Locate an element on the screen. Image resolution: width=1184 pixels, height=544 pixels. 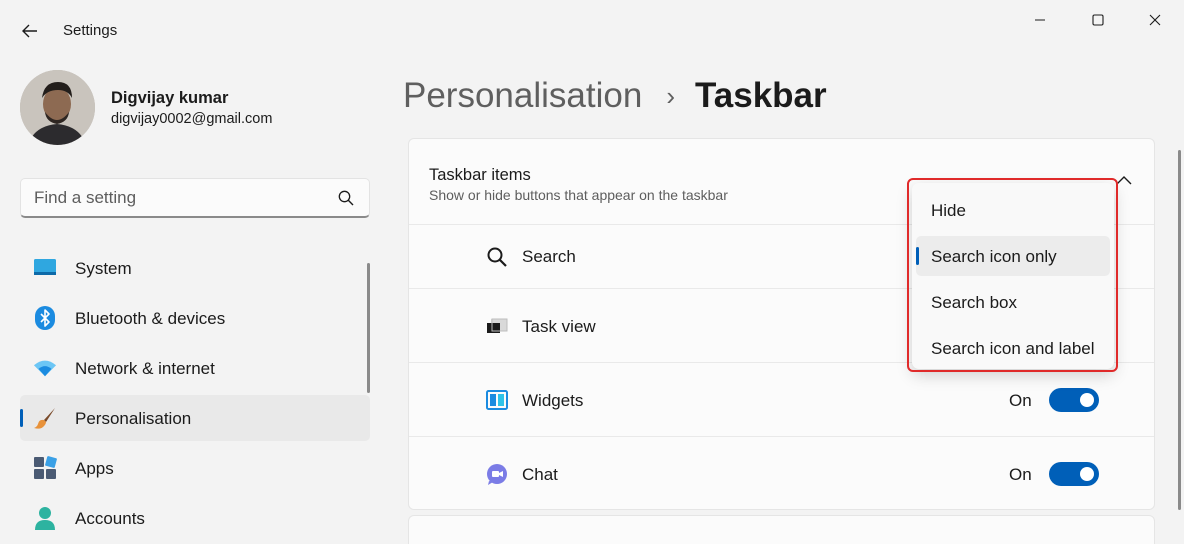
minimize-icon is located at coordinates (1040, 20).